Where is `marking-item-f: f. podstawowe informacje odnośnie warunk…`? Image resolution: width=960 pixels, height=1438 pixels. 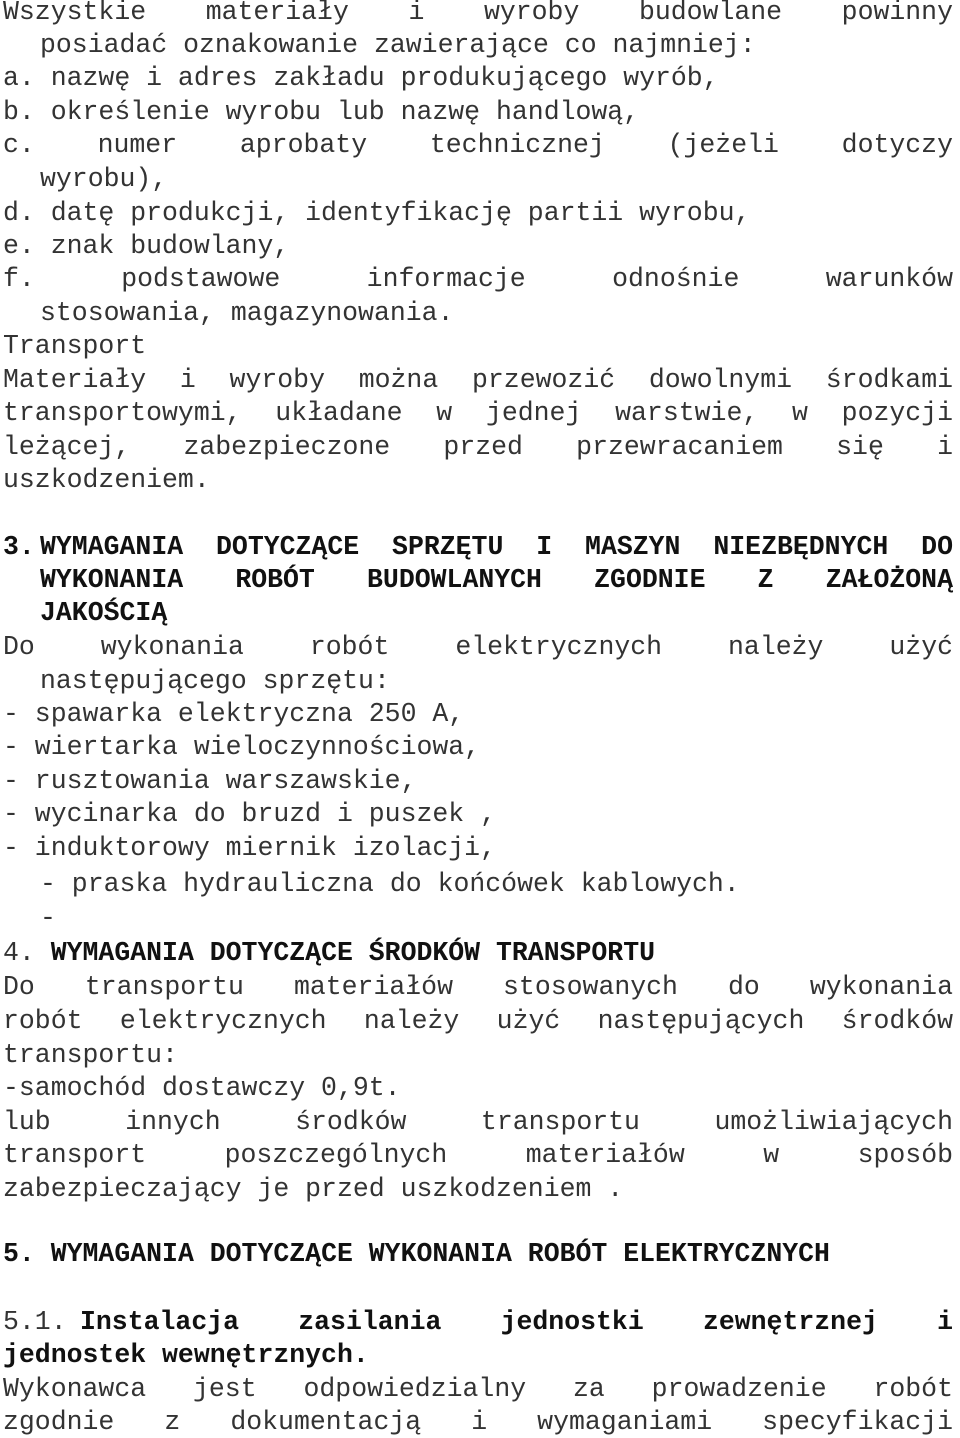
marking-item-f: f. podstawowe informacje odnośnie warunk… is located at coordinates (478, 279).